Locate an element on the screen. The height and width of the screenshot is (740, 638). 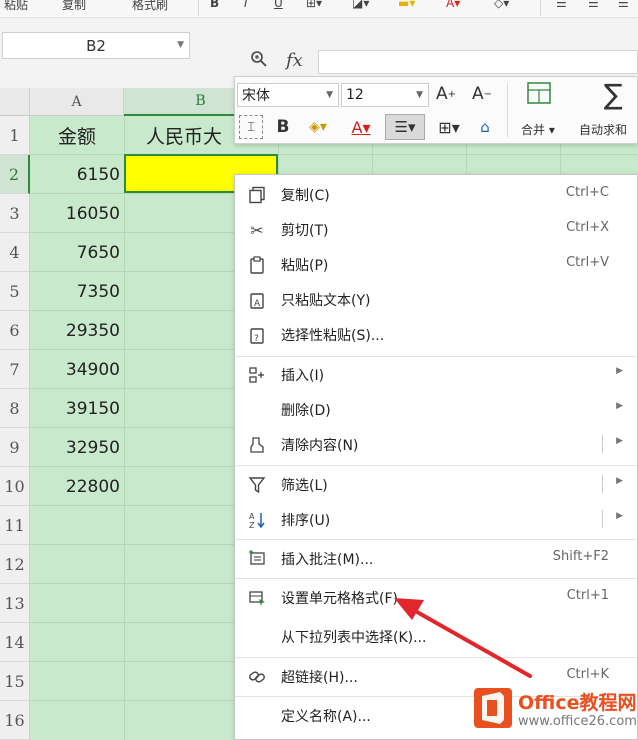
merge-cells-icon is located at coordinates (539, 93).